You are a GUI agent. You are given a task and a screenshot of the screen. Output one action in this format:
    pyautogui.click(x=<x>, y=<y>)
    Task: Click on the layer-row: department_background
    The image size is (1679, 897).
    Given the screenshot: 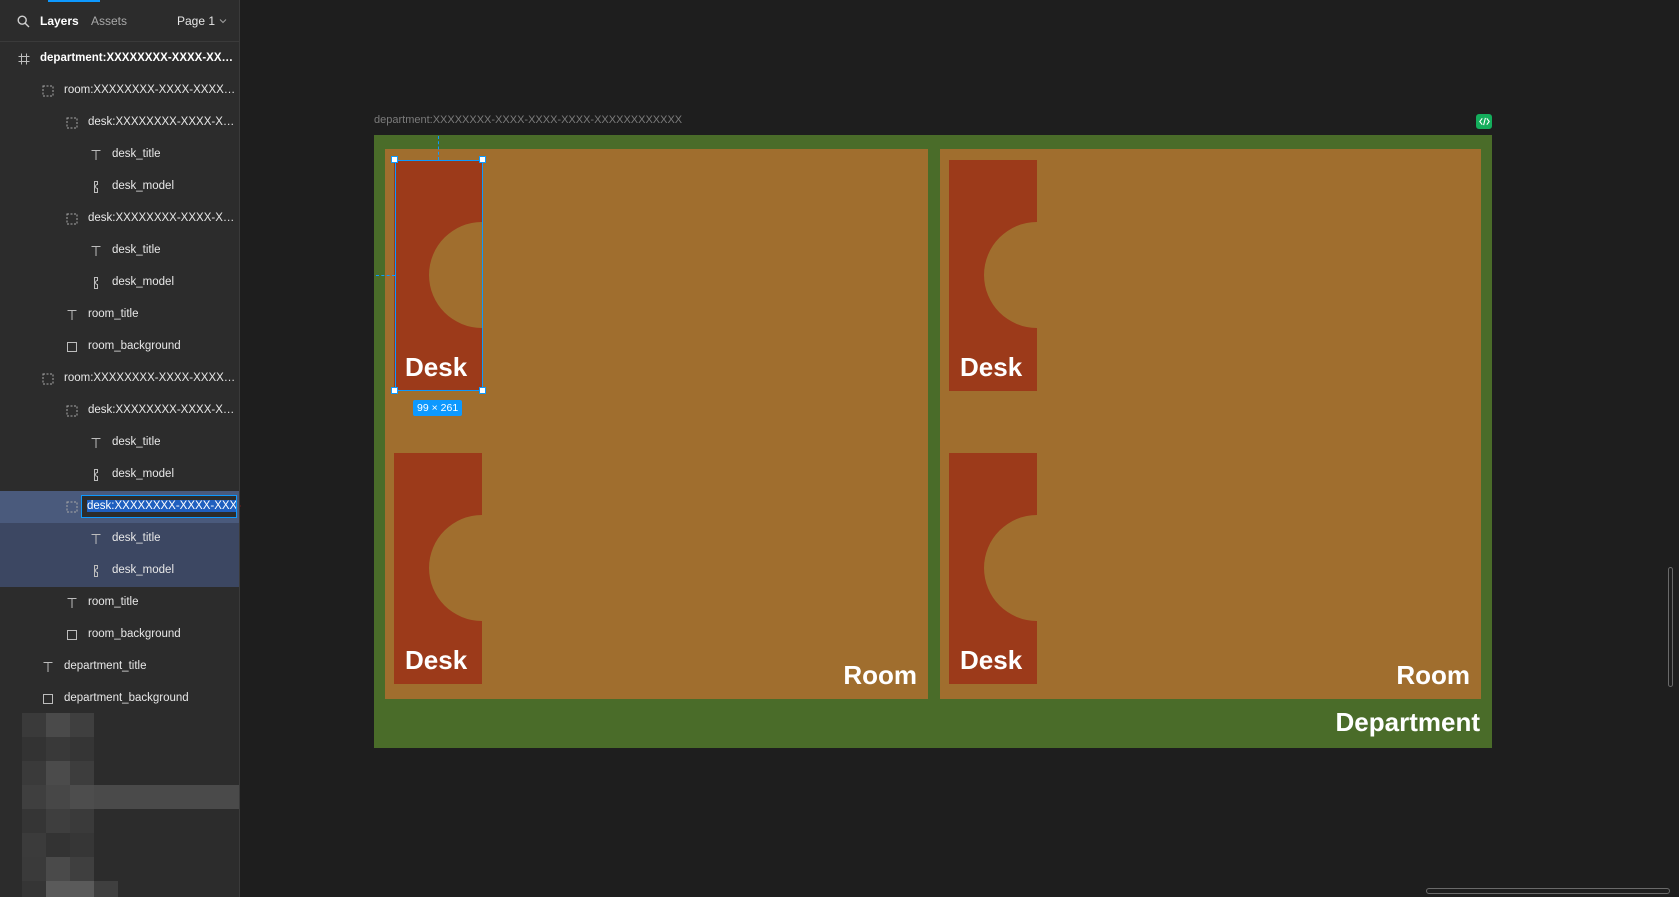 What is the action you would take?
    pyautogui.click(x=119, y=699)
    